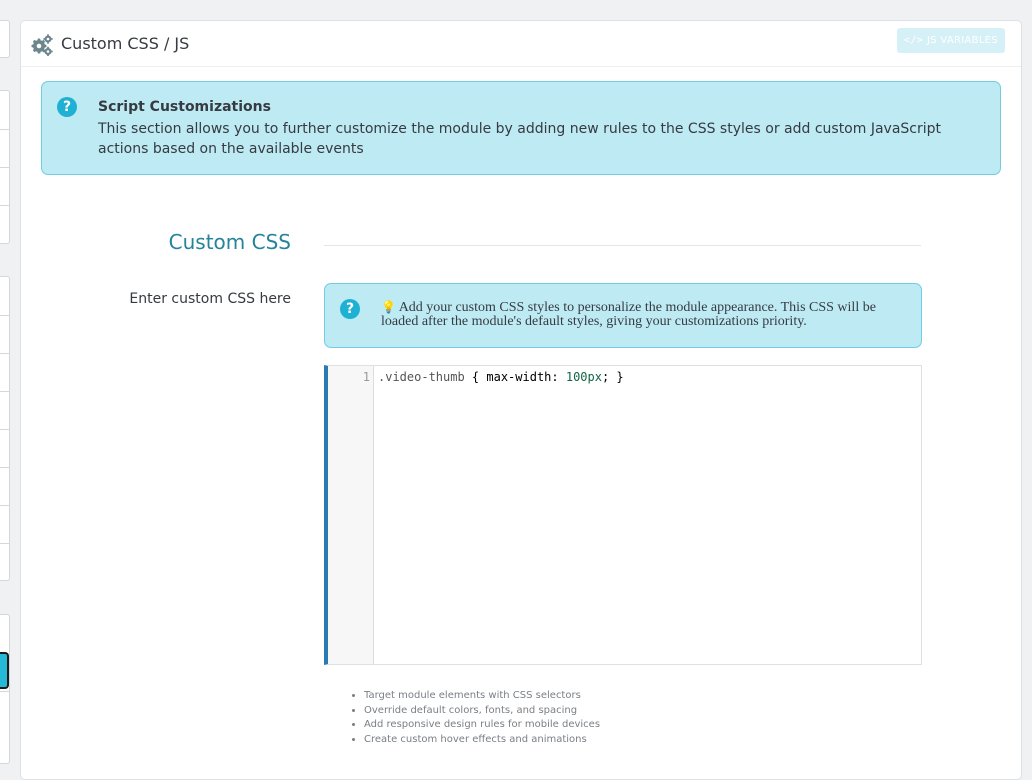 The width and height of the screenshot is (1032, 780). I want to click on js-variables-label: JS VARIABLES, so click(962, 40).